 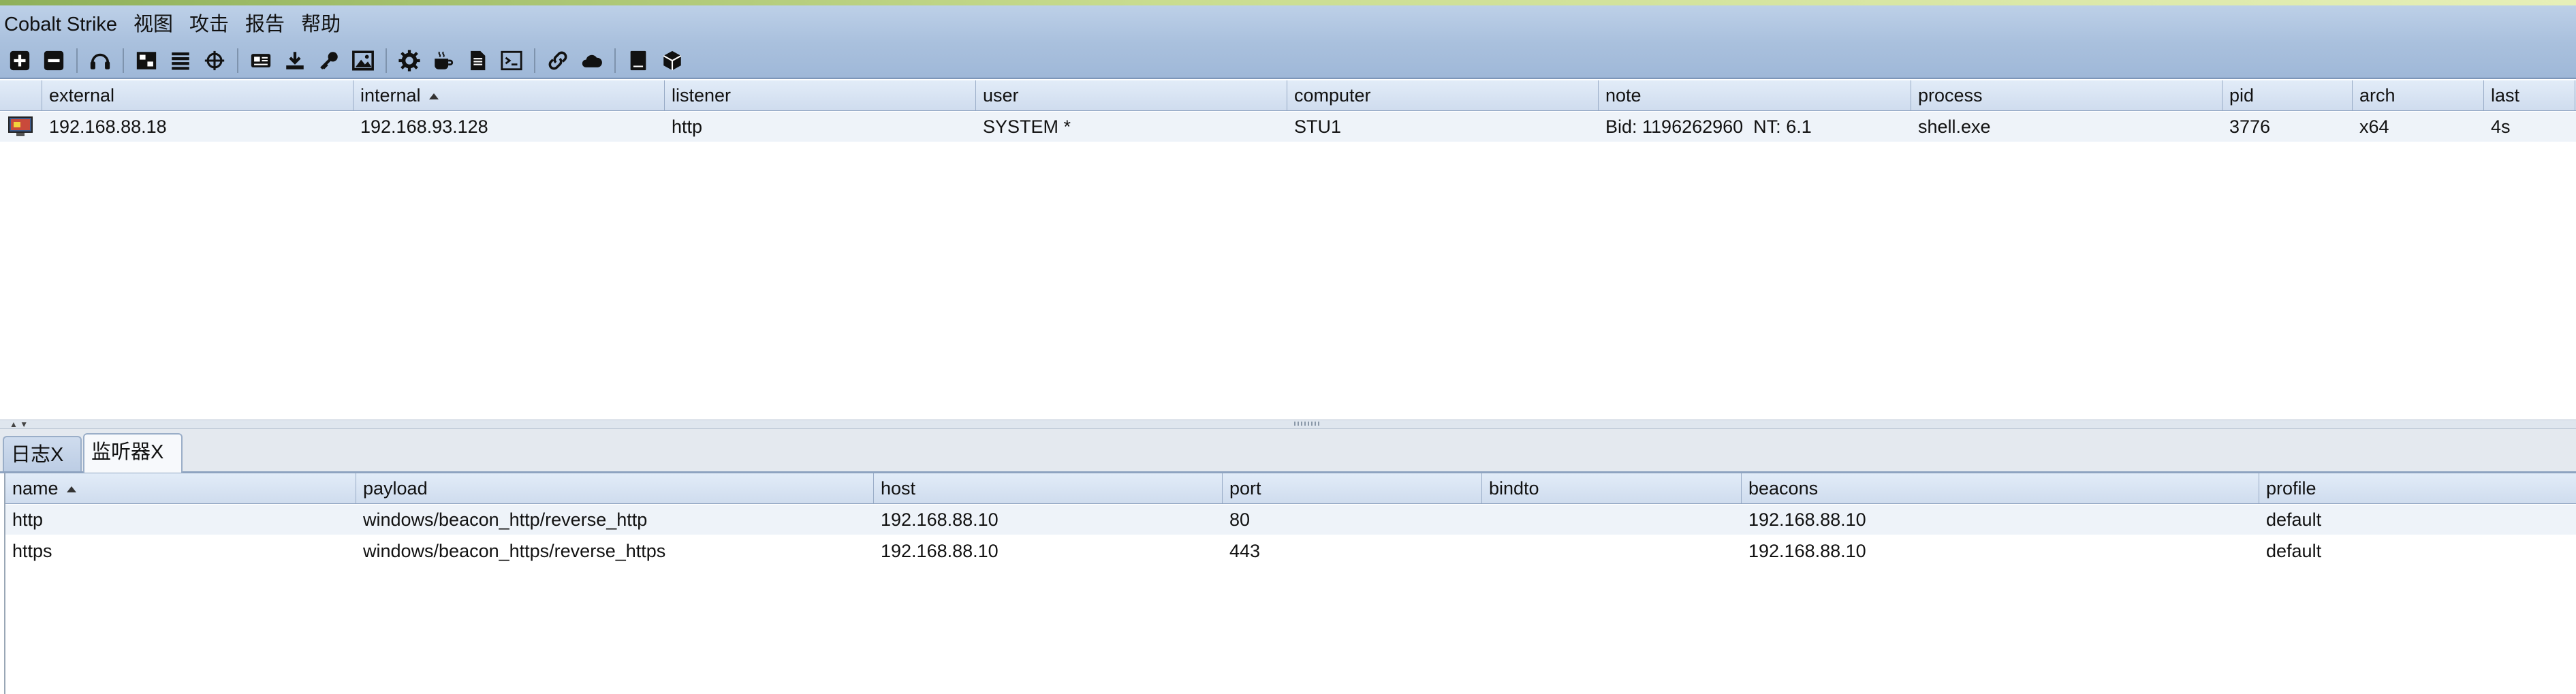 What do you see at coordinates (592, 60) in the screenshot?
I see `cloud-icon` at bounding box center [592, 60].